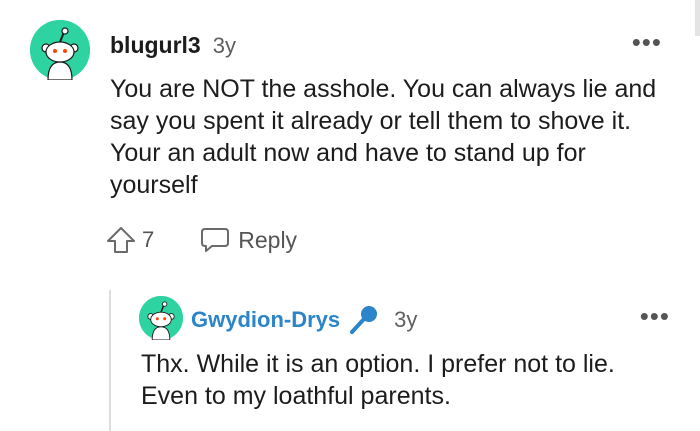  I want to click on username: blugurl3, so click(155, 45).